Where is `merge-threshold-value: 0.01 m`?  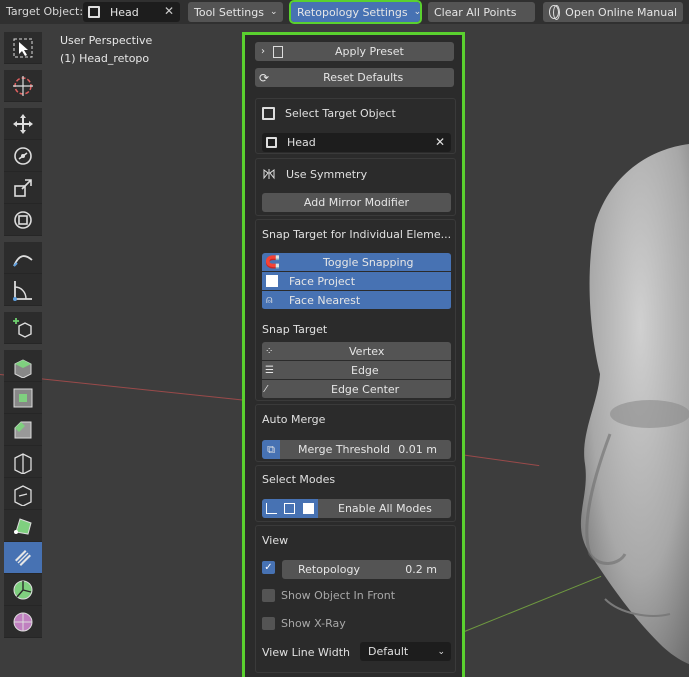 merge-threshold-value: 0.01 m is located at coordinates (417, 449).